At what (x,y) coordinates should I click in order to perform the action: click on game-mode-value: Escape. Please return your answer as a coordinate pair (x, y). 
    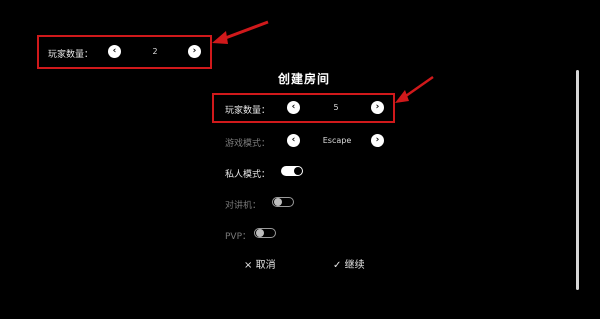
    Looking at the image, I should click on (337, 140).